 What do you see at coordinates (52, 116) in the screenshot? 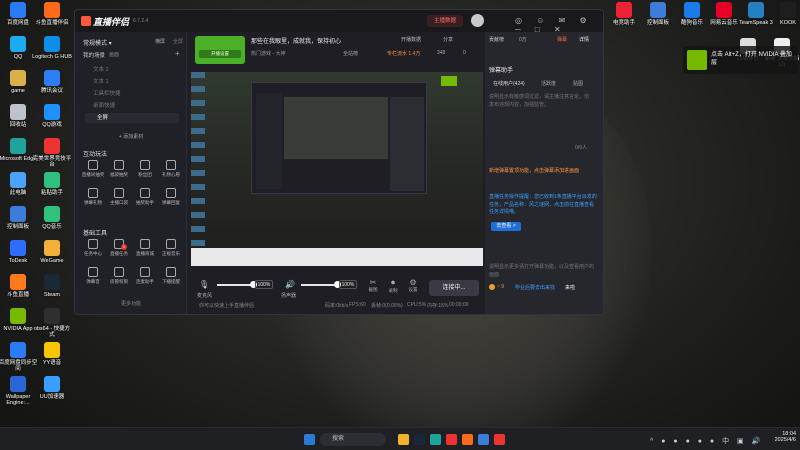
I see `desktop-icon: QQ游戏` at bounding box center [52, 116].